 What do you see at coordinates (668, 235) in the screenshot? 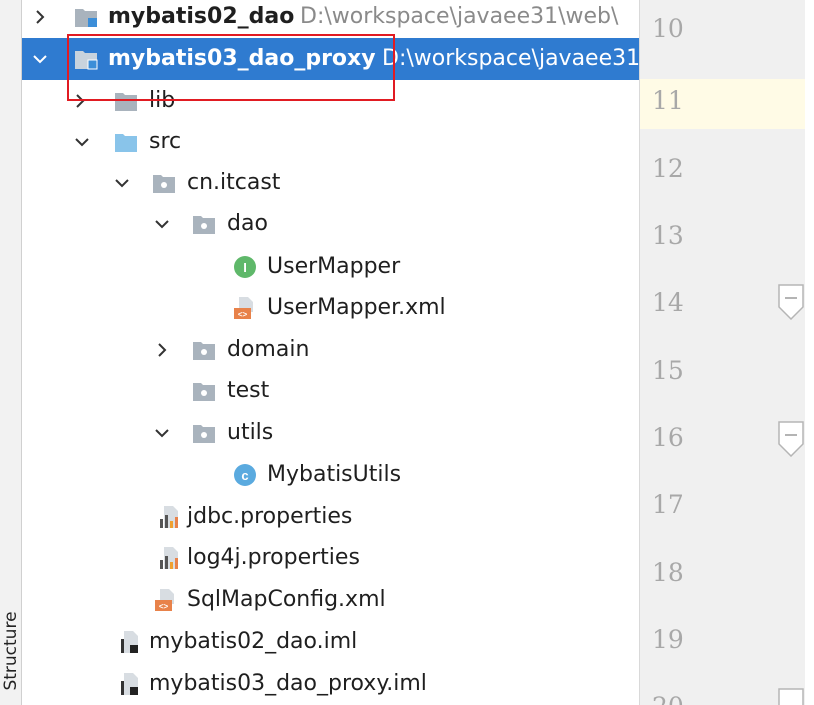
I see `line-number: 13` at bounding box center [668, 235].